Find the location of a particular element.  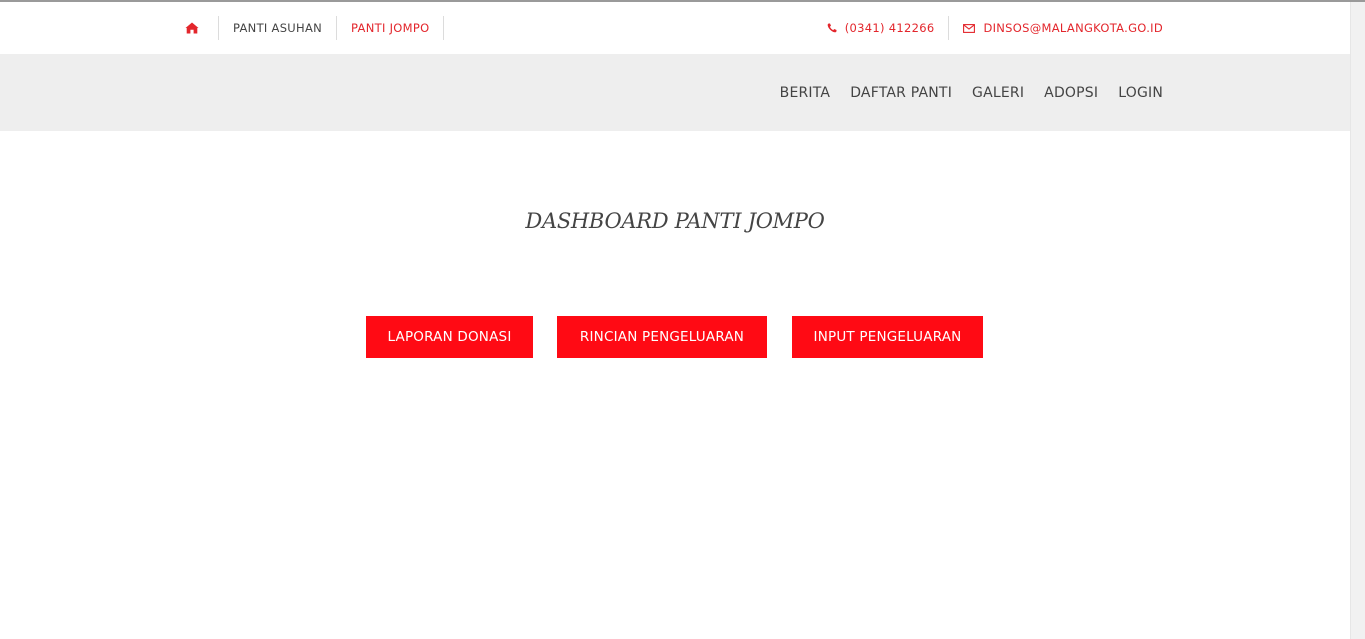

top-link-panti-asuhan: PANTI ASUHAN is located at coordinates (278, 28).